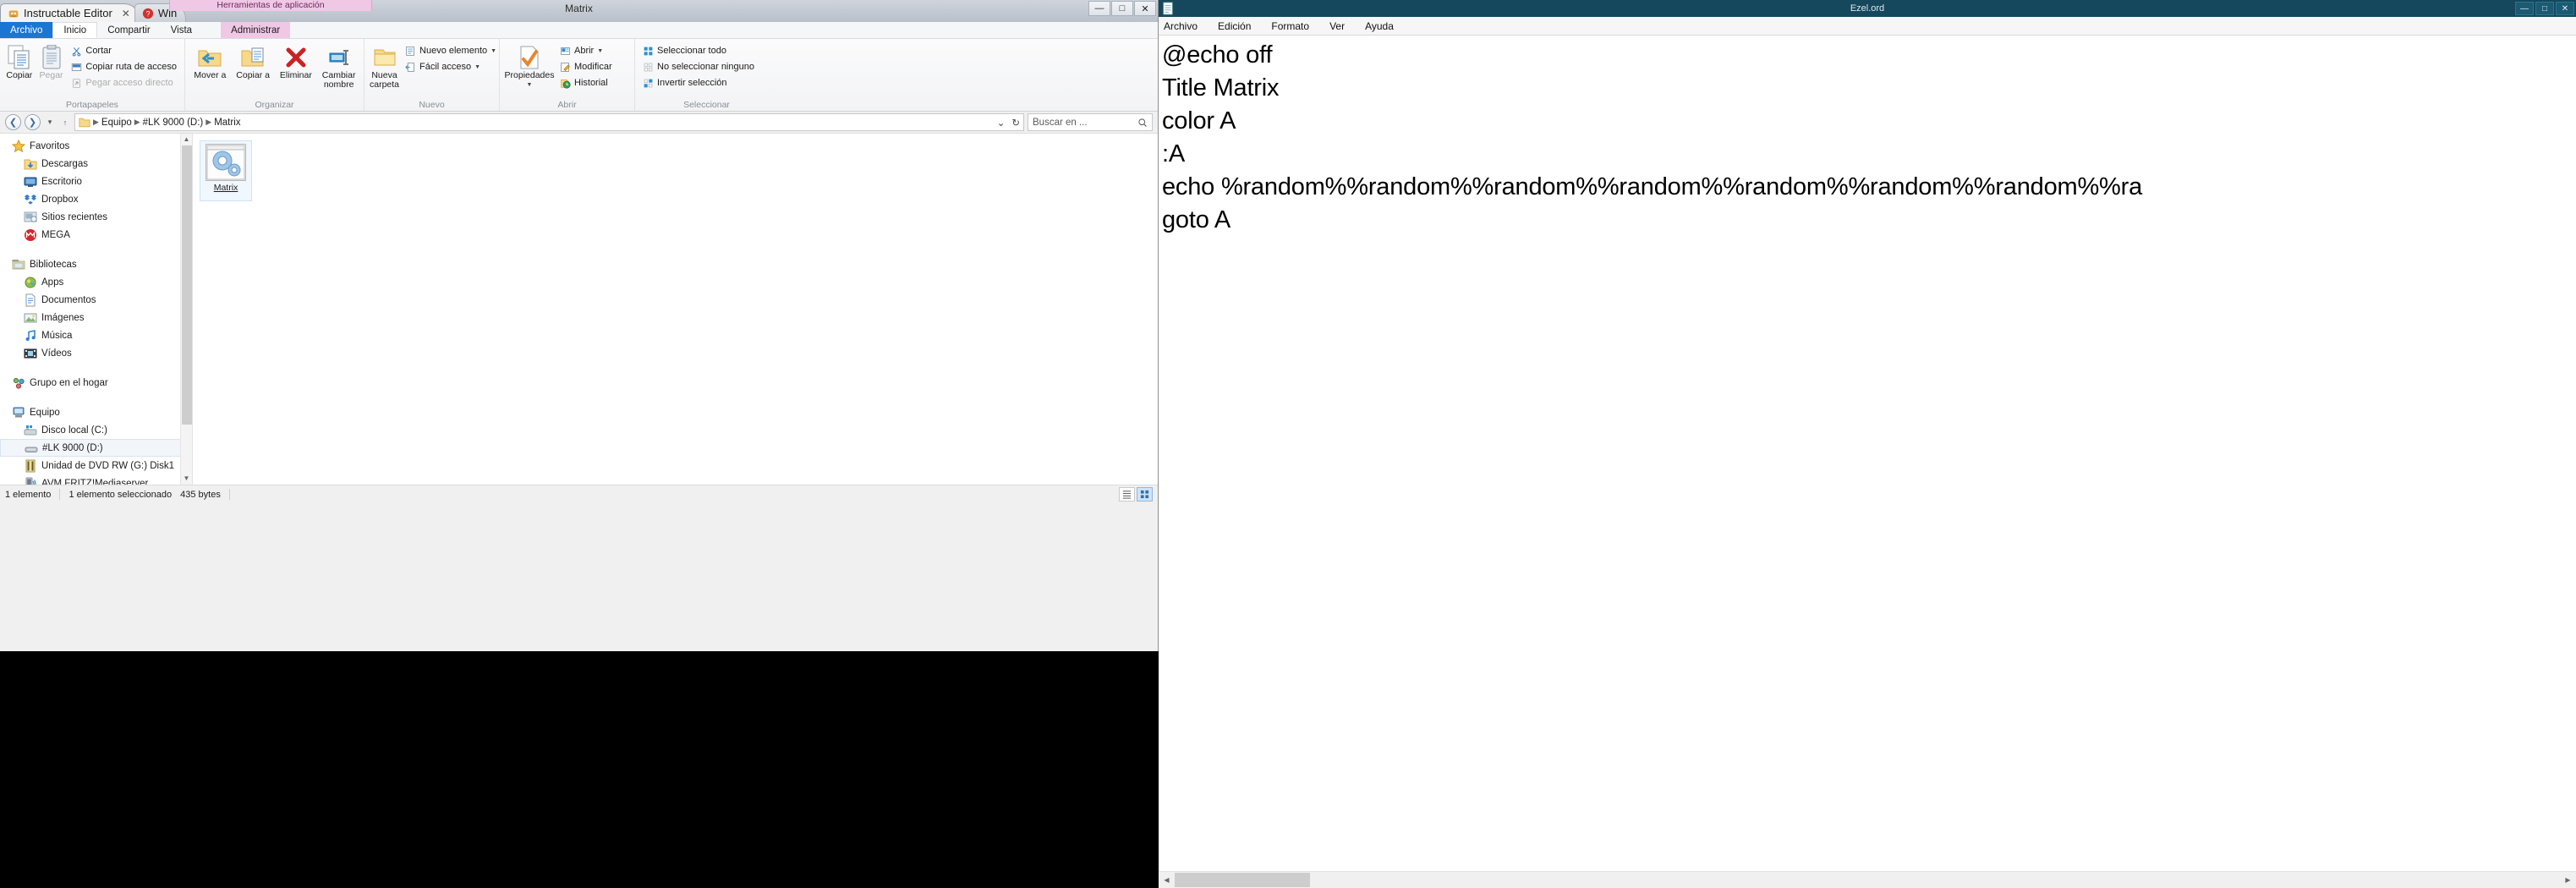  I want to click on sidebar-item-bibliotecas: Bibliotecas, so click(96, 264).